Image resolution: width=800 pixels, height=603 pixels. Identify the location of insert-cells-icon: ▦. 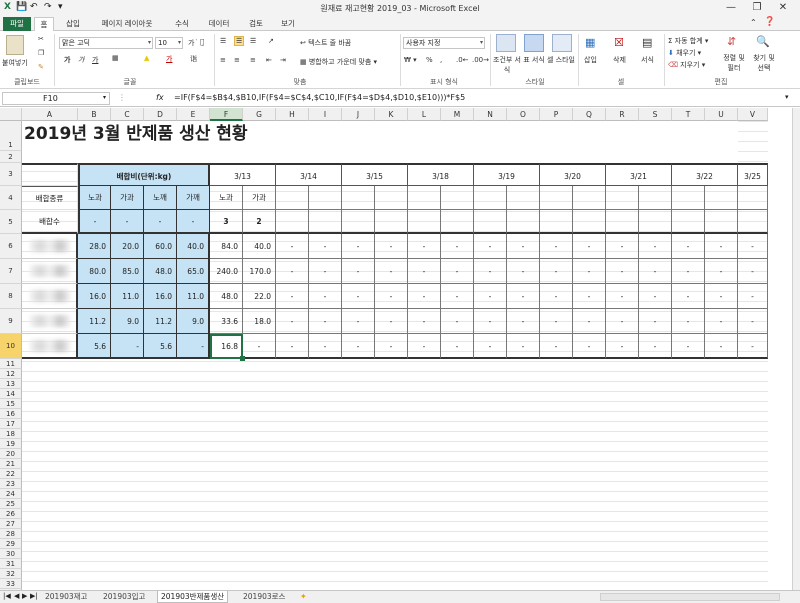
(590, 42).